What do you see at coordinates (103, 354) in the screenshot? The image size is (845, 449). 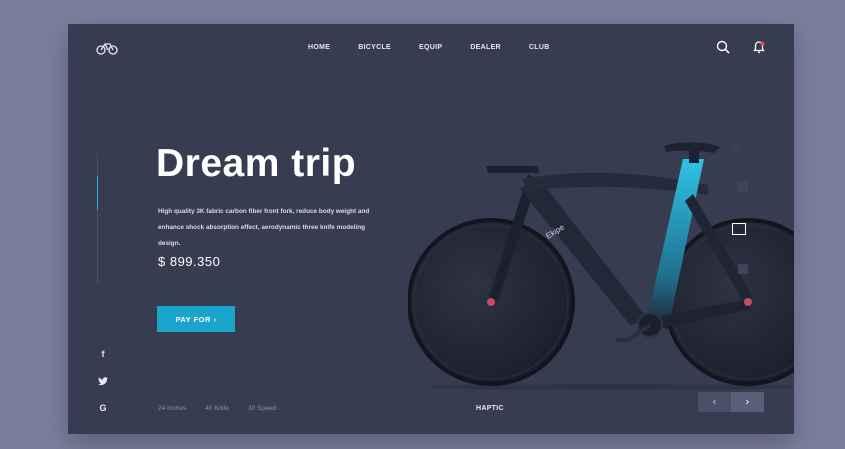 I see `facebook-icon: f` at bounding box center [103, 354].